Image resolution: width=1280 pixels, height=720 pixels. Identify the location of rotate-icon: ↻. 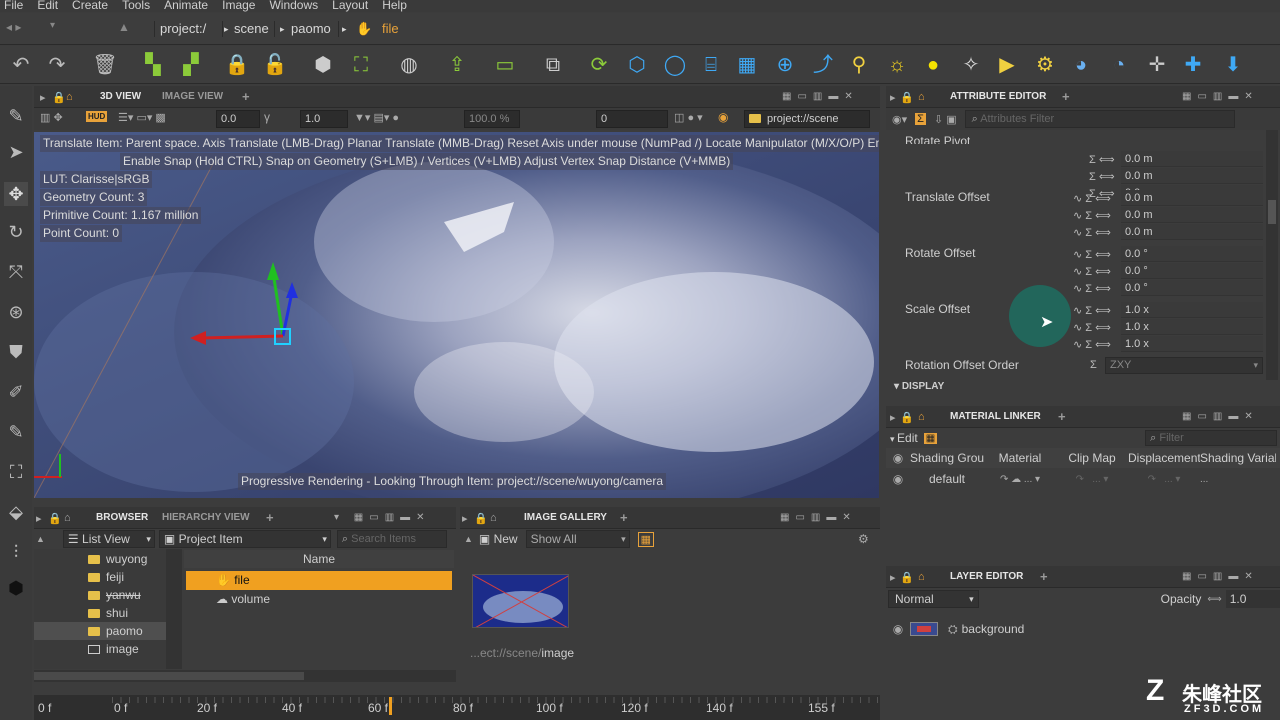
(16, 232).